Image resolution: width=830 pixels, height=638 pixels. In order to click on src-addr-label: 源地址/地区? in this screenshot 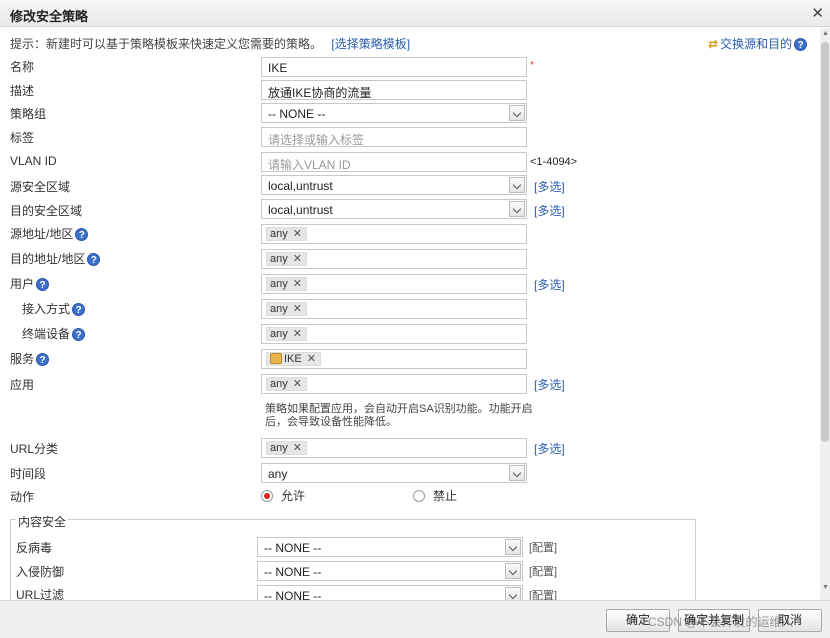, I will do `click(49, 233)`.